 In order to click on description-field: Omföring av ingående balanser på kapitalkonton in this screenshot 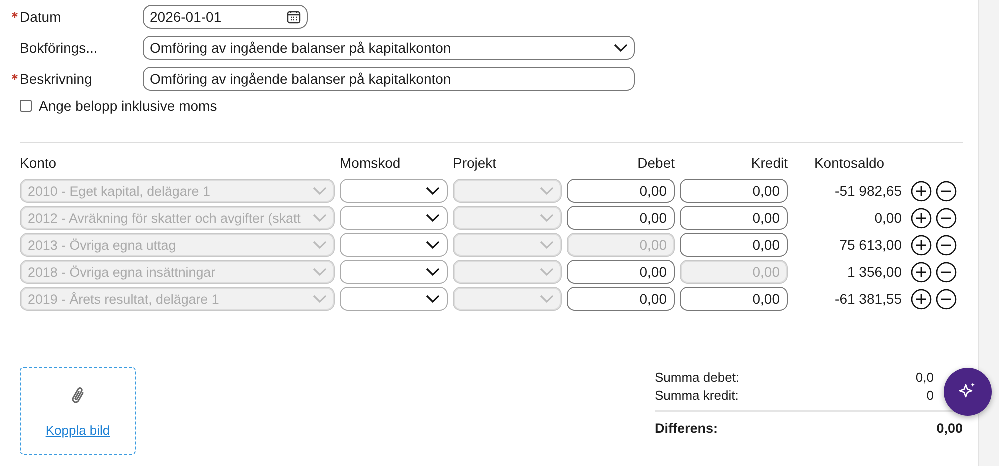, I will do `click(389, 79)`.